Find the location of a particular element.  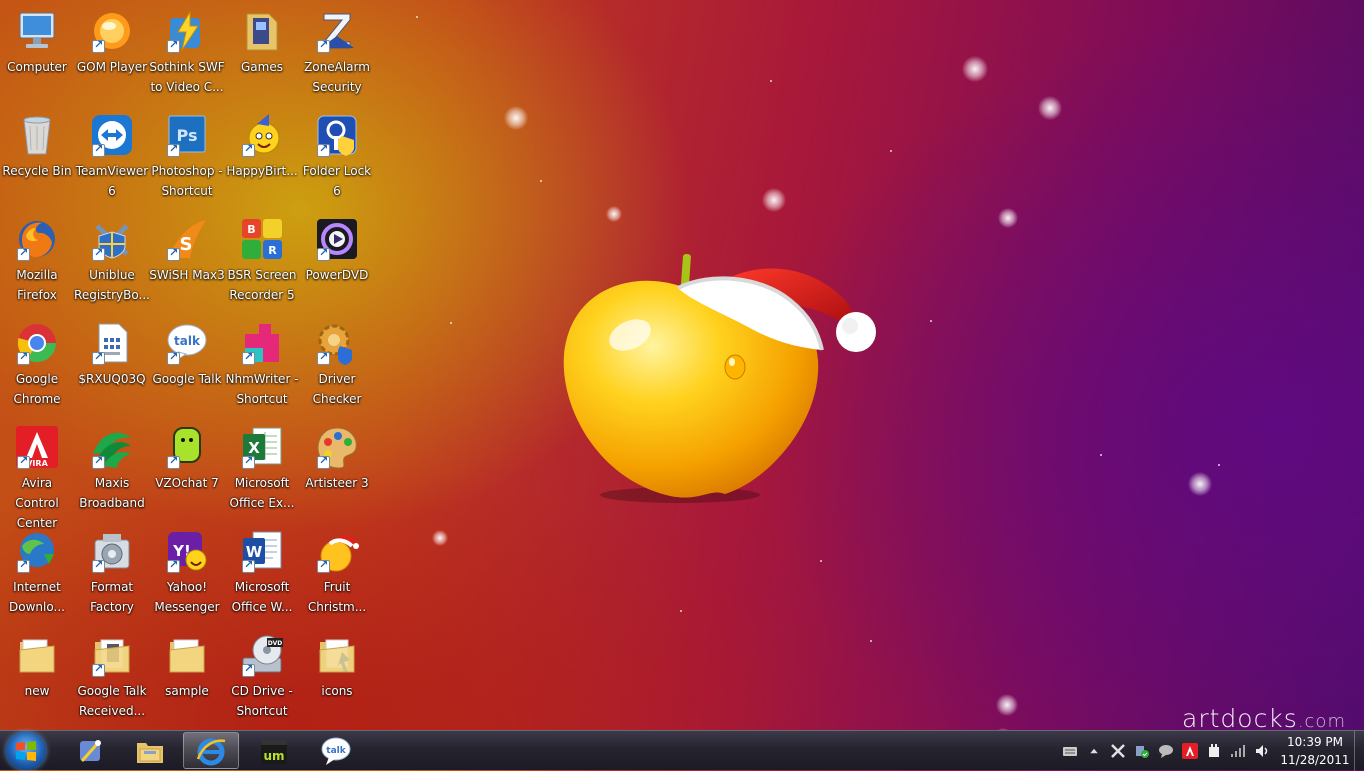

notification-area is located at coordinates (1166, 751).